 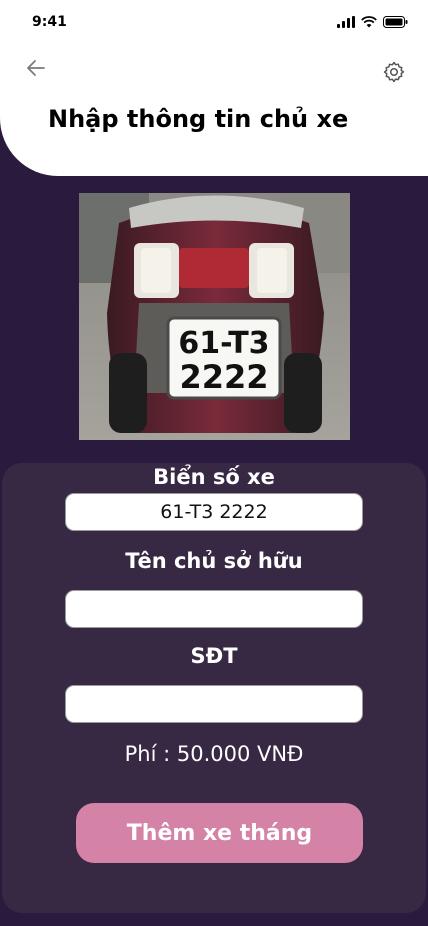 I want to click on back-button, so click(x=36, y=68).